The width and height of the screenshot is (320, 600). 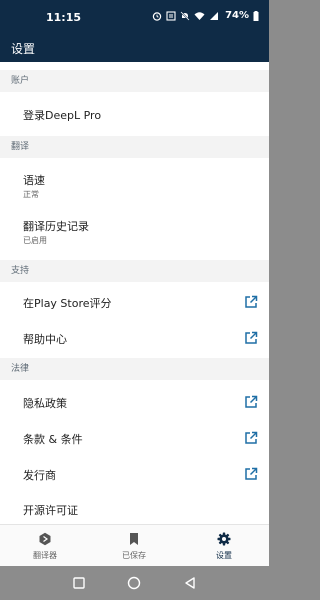 What do you see at coordinates (134, 438) in the screenshot?
I see `terms-conditions-item: 条款 & 条件` at bounding box center [134, 438].